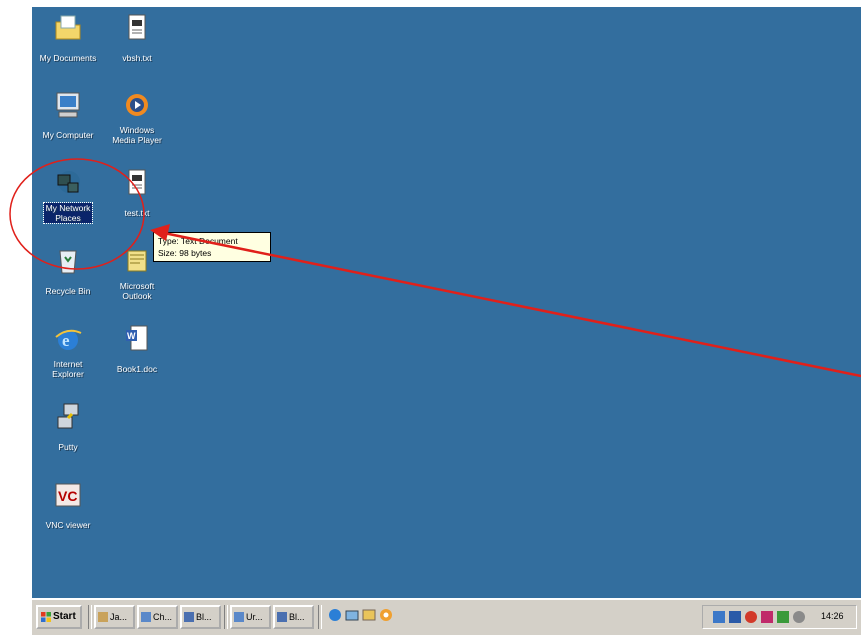 This screenshot has height=635, width=861. What do you see at coordinates (799, 617) in the screenshot?
I see `volume-tray-icon` at bounding box center [799, 617].